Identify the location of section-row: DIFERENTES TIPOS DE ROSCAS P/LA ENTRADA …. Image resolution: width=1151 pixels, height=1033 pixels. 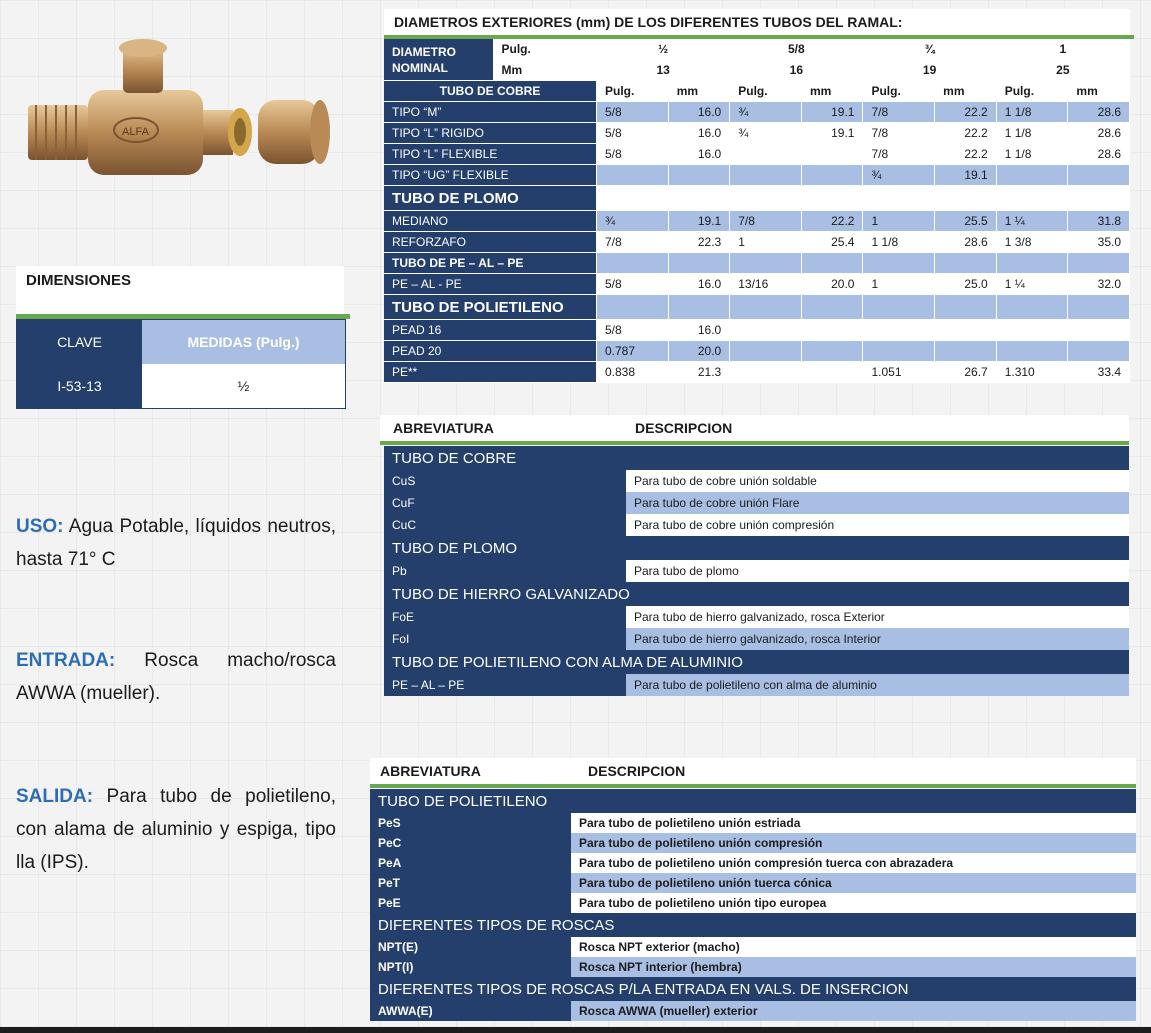
(753, 989).